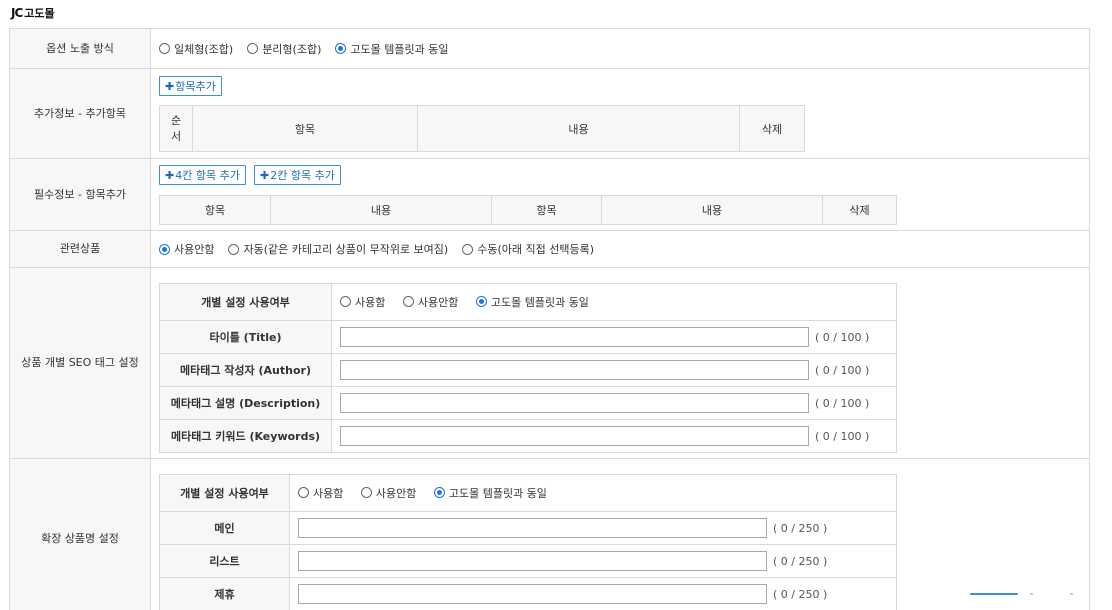 This screenshot has height=610, width=1112. Describe the element at coordinates (80, 249) in the screenshot. I see `related-products-label: 관련상품` at that location.